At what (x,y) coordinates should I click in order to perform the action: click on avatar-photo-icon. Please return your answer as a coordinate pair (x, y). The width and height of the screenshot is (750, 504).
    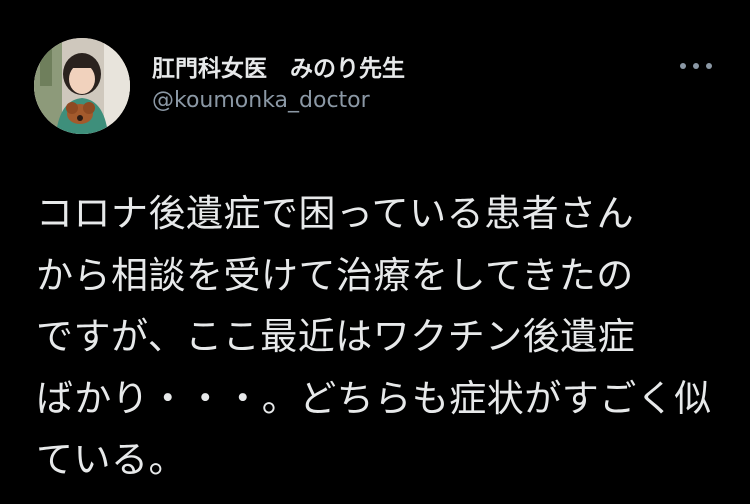
    Looking at the image, I should click on (82, 86).